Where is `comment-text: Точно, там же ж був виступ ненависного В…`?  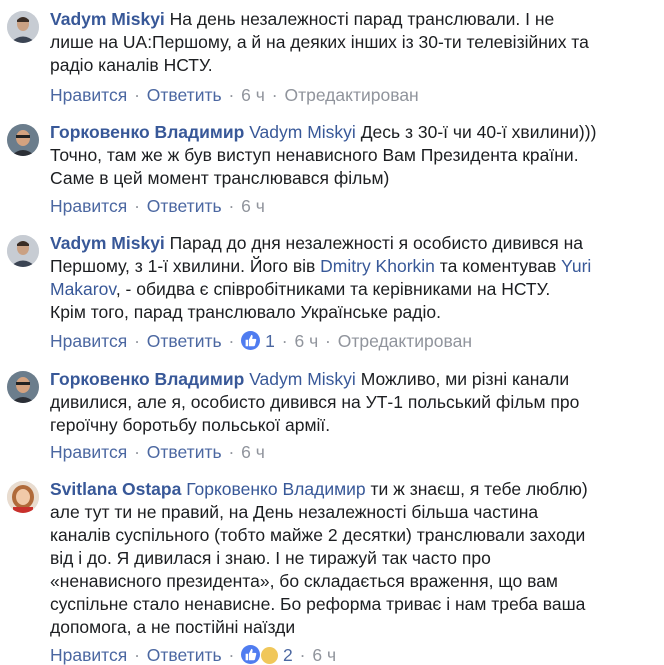 comment-text: Точно, там же ж був виступ ненависного В… is located at coordinates (314, 155).